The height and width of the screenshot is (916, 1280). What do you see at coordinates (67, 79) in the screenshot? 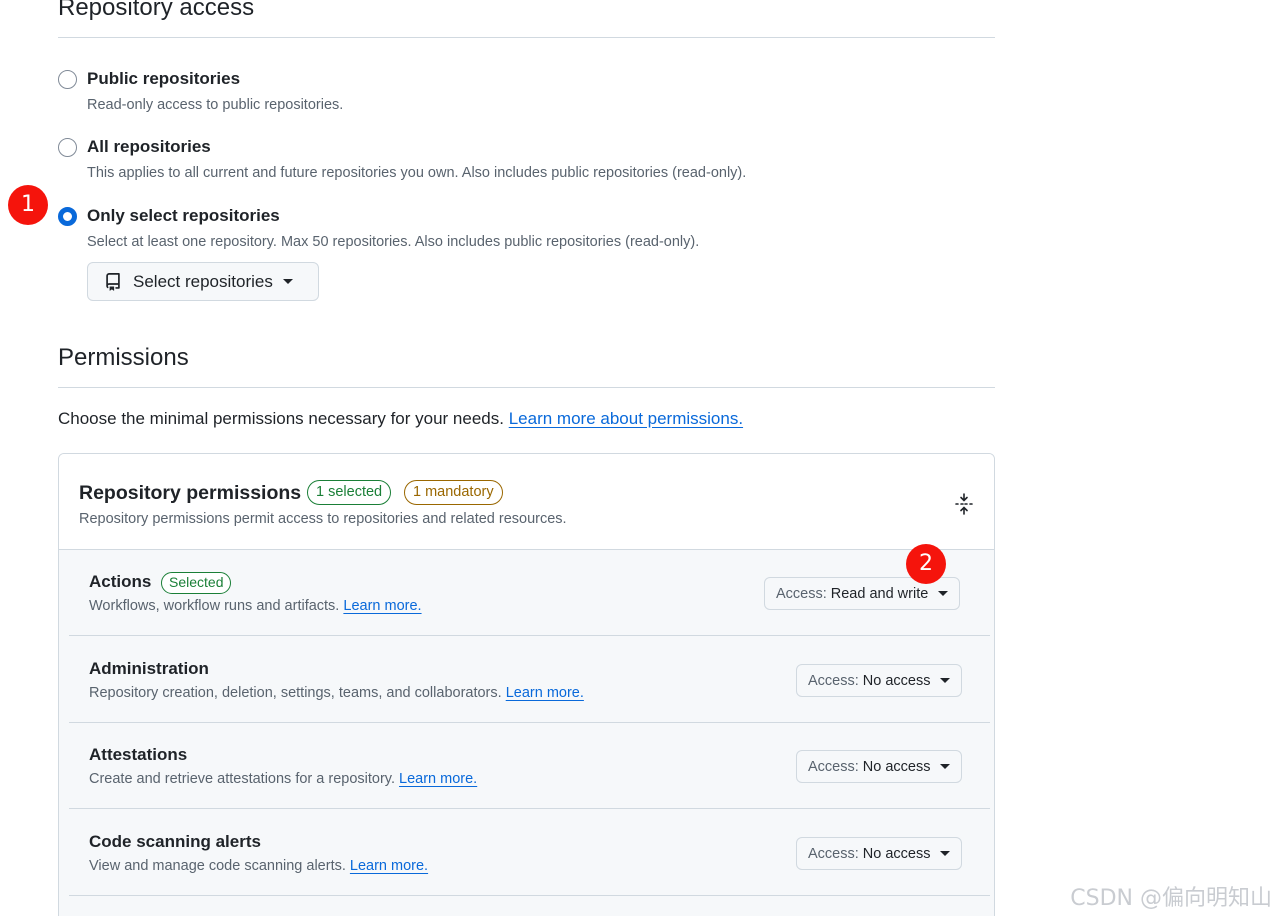
I see `radio-public-repositories` at bounding box center [67, 79].